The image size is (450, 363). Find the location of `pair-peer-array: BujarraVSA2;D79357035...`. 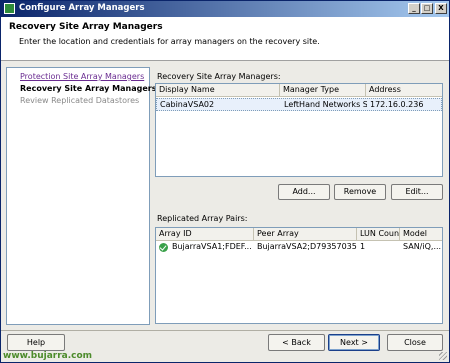

pair-peer-array: BujarraVSA2;D79357035... is located at coordinates (307, 246).